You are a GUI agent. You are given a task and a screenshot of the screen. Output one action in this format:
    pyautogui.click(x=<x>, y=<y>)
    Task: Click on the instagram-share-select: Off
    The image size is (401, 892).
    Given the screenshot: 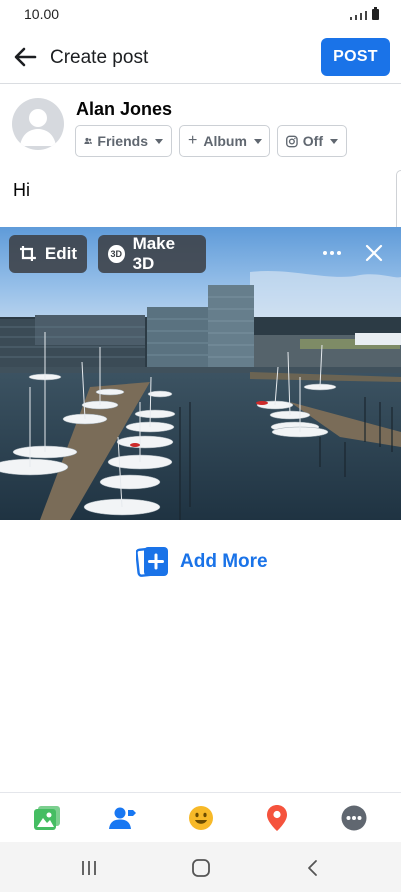 What is the action you would take?
    pyautogui.click(x=312, y=141)
    